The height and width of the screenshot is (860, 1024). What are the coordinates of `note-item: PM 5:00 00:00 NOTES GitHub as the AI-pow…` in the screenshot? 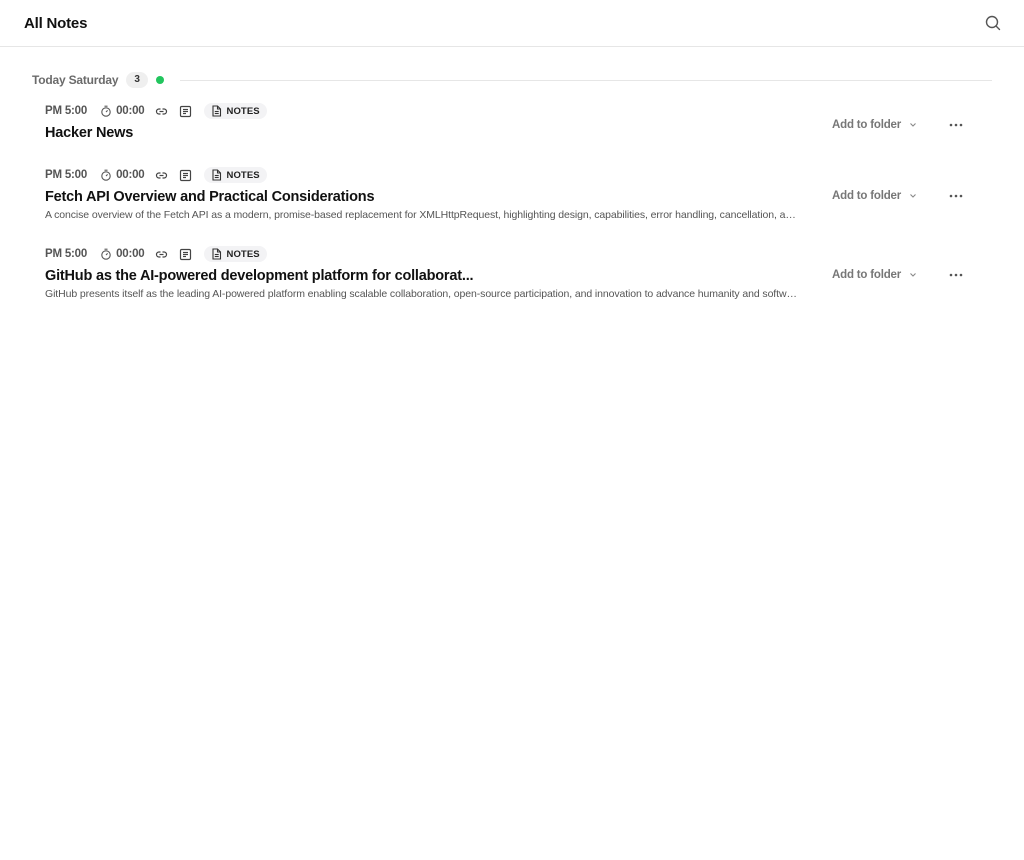 It's located at (504, 272).